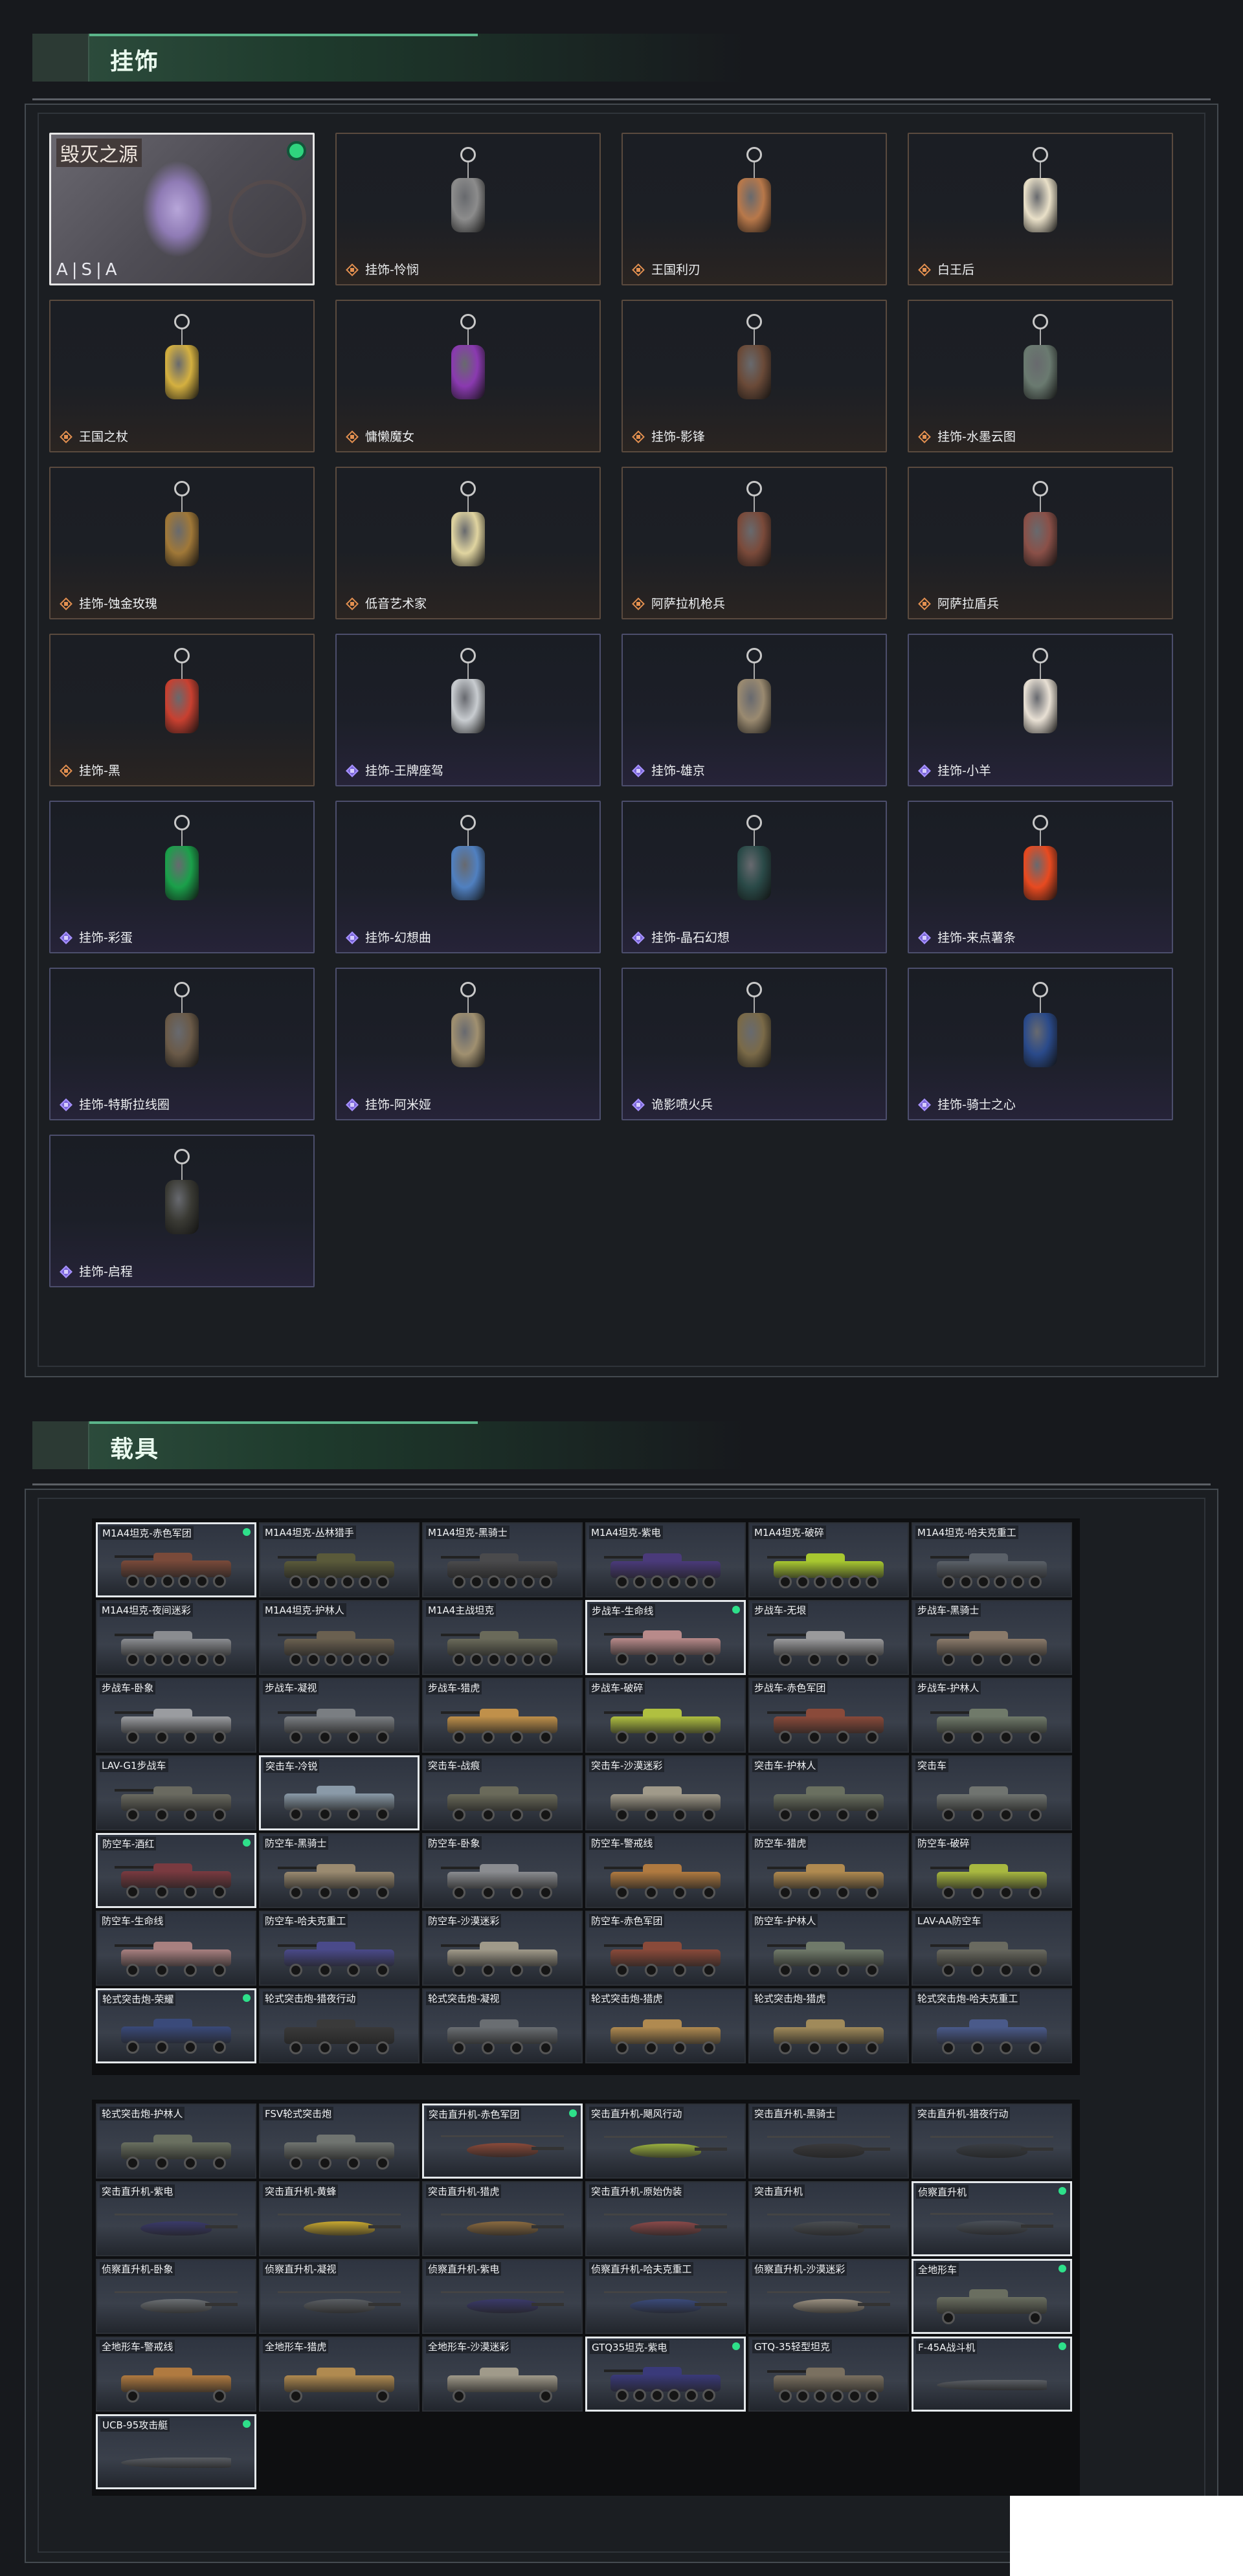  What do you see at coordinates (992, 1792) in the screenshot?
I see `vehicle-card: 突击车` at bounding box center [992, 1792].